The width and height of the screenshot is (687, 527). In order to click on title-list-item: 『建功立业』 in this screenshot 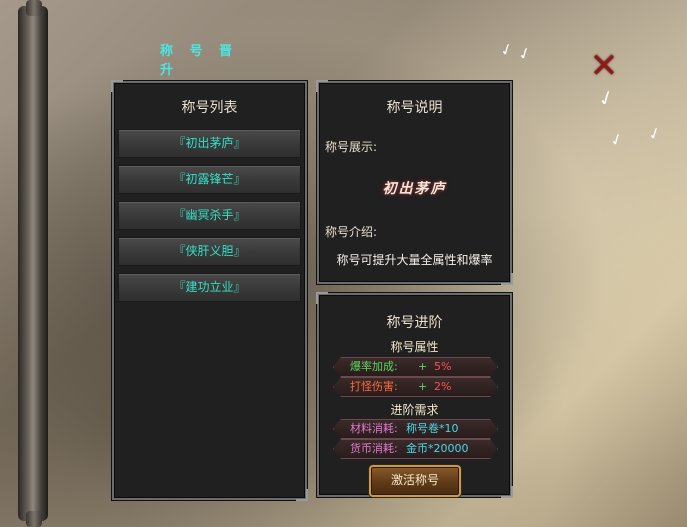, I will do `click(209, 287)`.